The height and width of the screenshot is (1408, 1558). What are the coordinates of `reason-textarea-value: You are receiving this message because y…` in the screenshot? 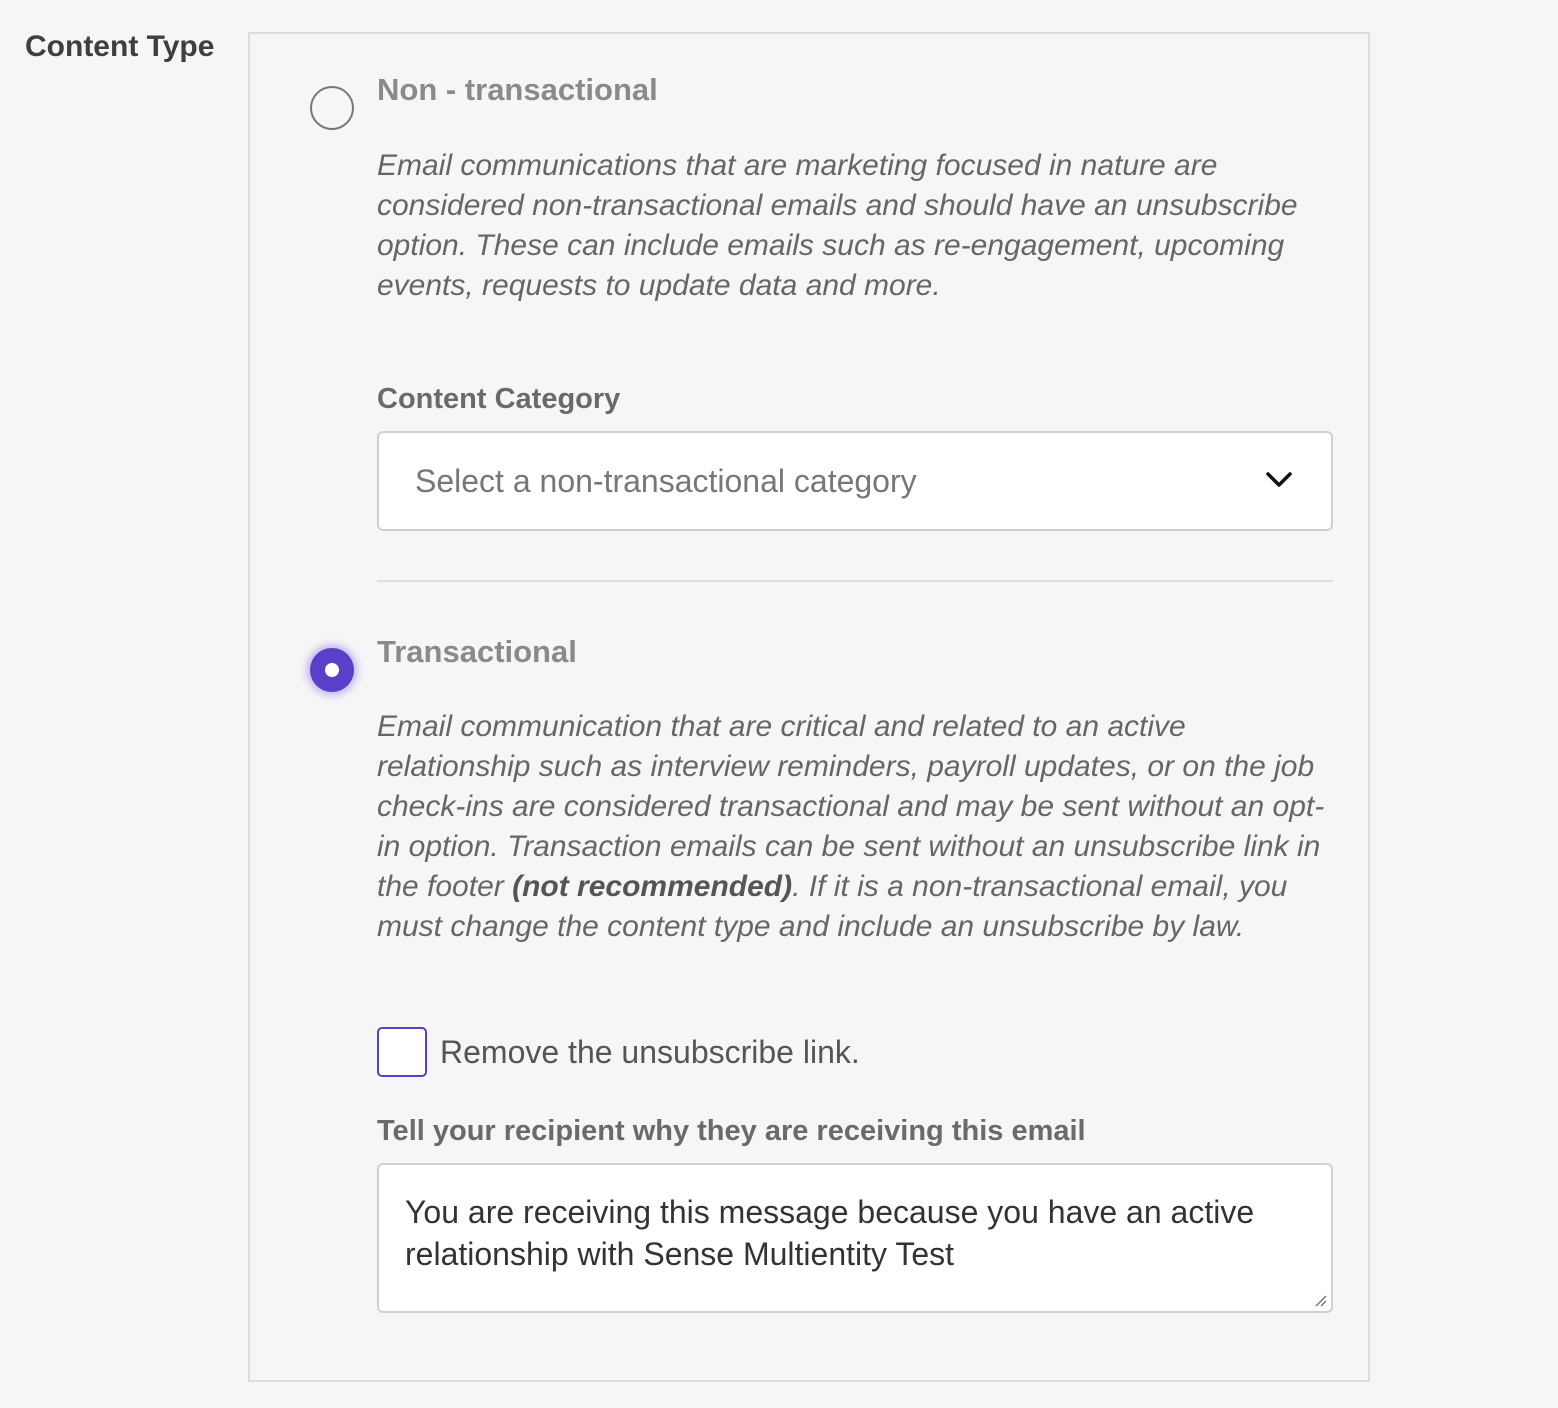 It's located at (830, 1233).